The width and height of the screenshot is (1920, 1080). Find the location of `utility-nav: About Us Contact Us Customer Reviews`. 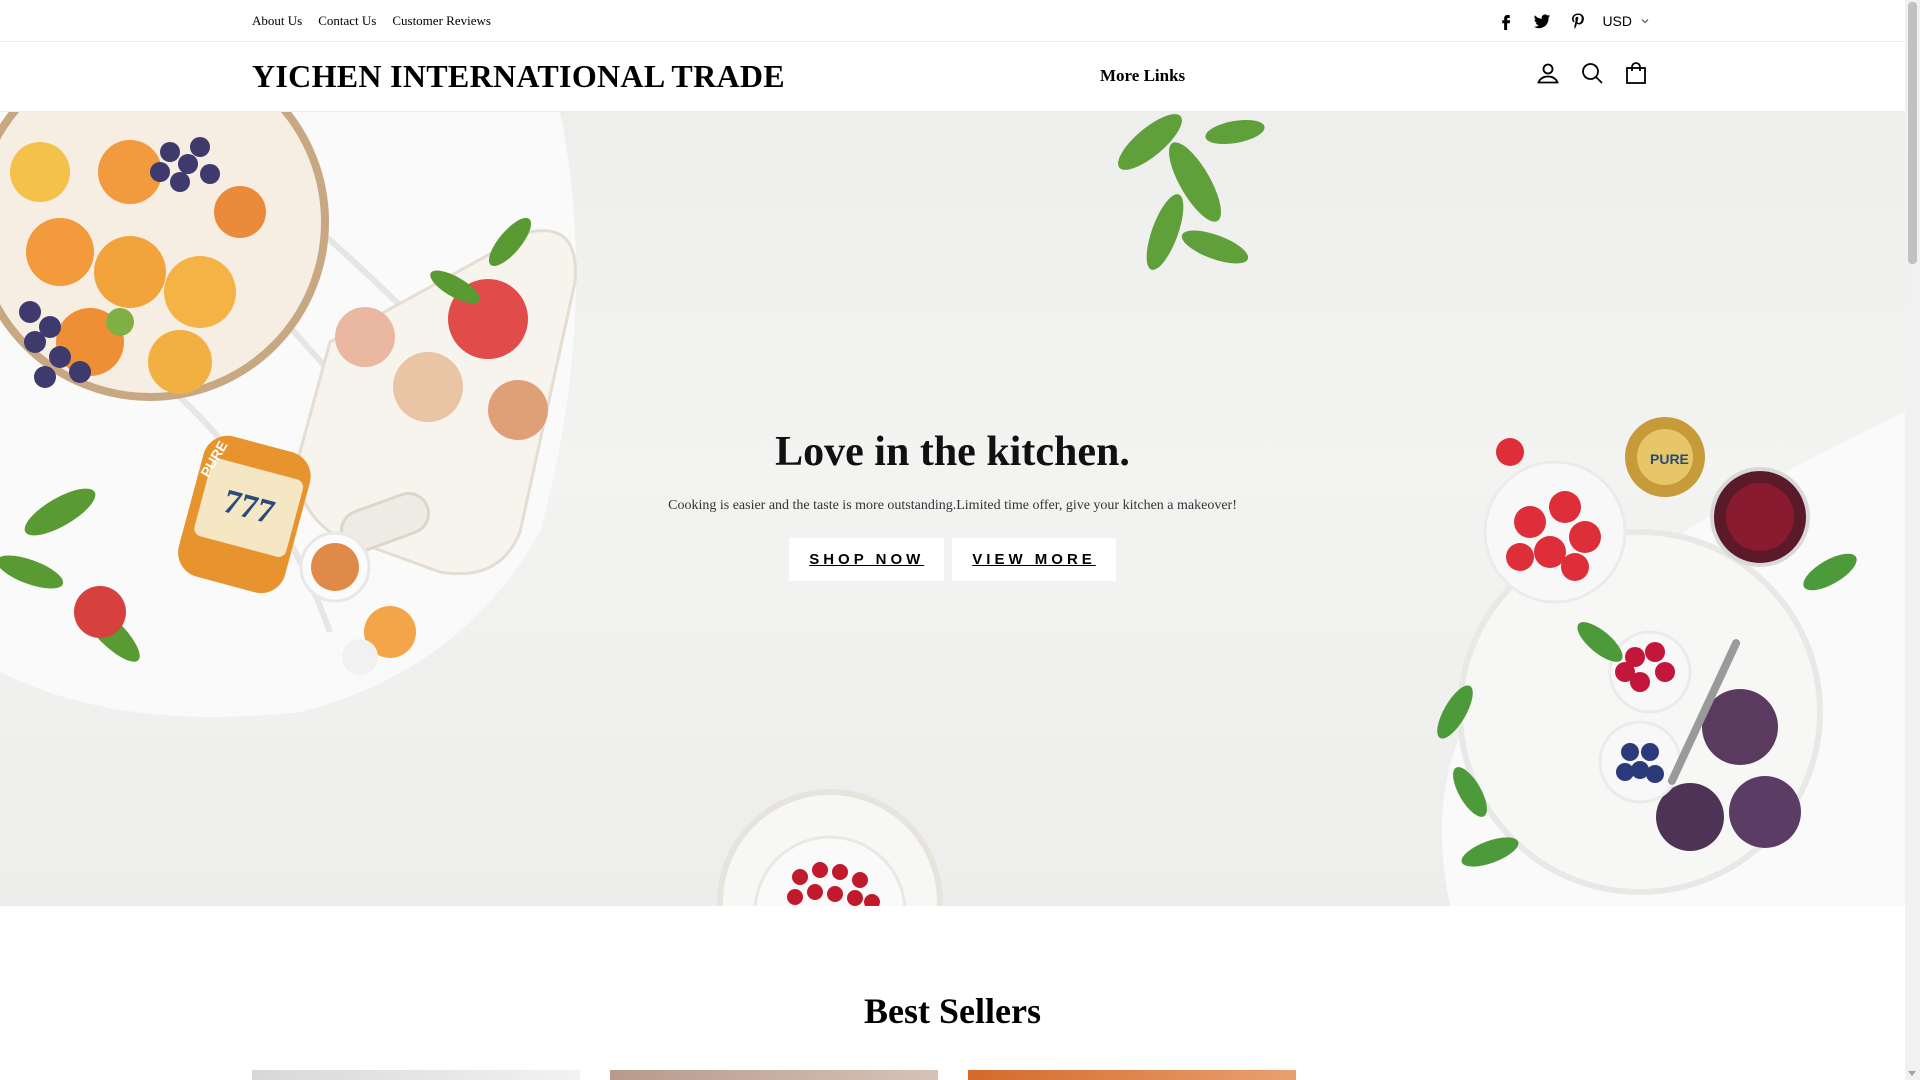

utility-nav: About Us Contact Us Customer Reviews is located at coordinates (379, 21).